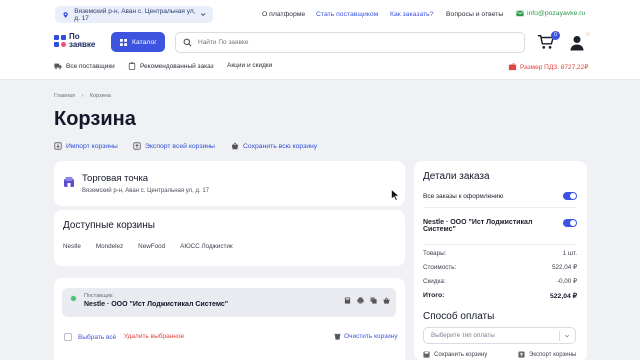 This screenshot has height=360, width=640. Describe the element at coordinates (386, 300) in the screenshot. I see `basket-icon` at that location.